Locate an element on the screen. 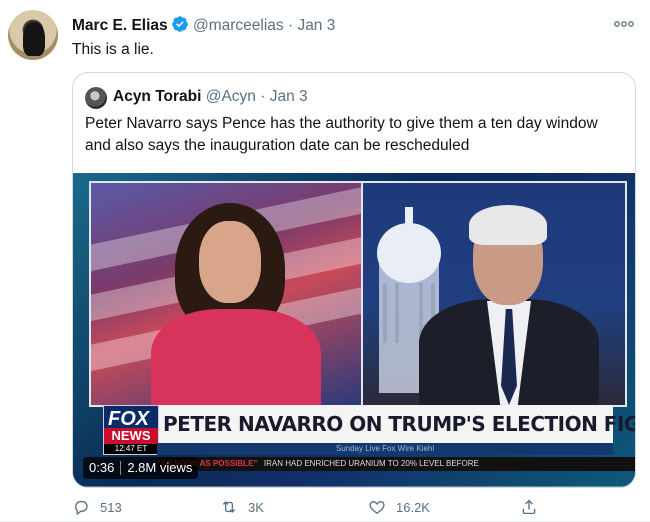  author-avatar is located at coordinates (33, 35).